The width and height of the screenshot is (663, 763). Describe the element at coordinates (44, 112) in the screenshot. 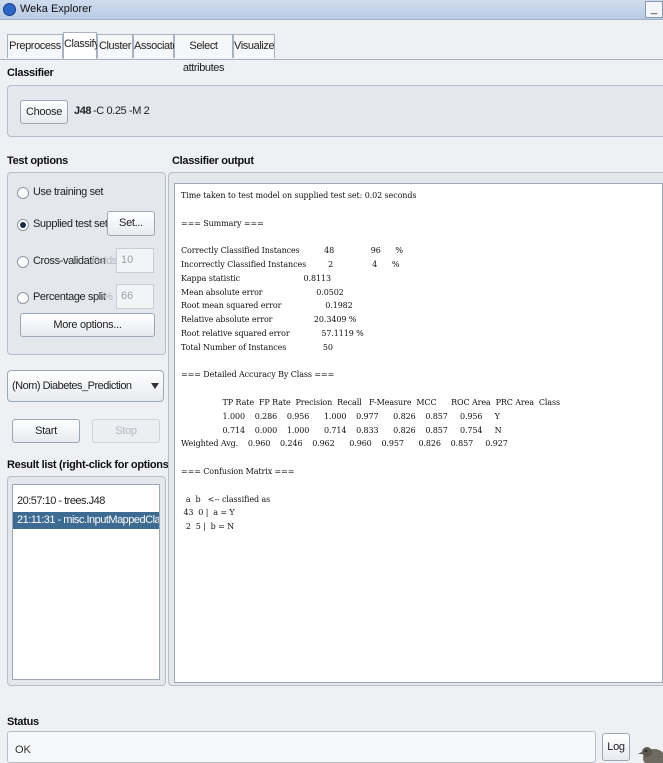

I see `choose-button: Choose` at that location.